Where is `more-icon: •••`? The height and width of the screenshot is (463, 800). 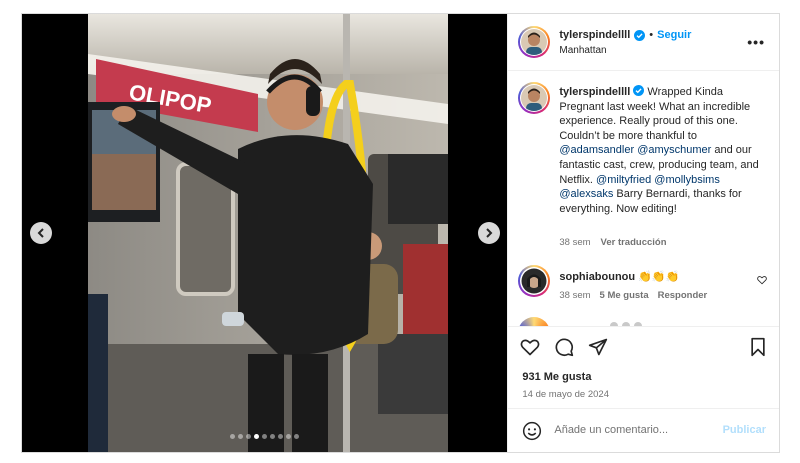
more-icon: ••• is located at coordinates (756, 42).